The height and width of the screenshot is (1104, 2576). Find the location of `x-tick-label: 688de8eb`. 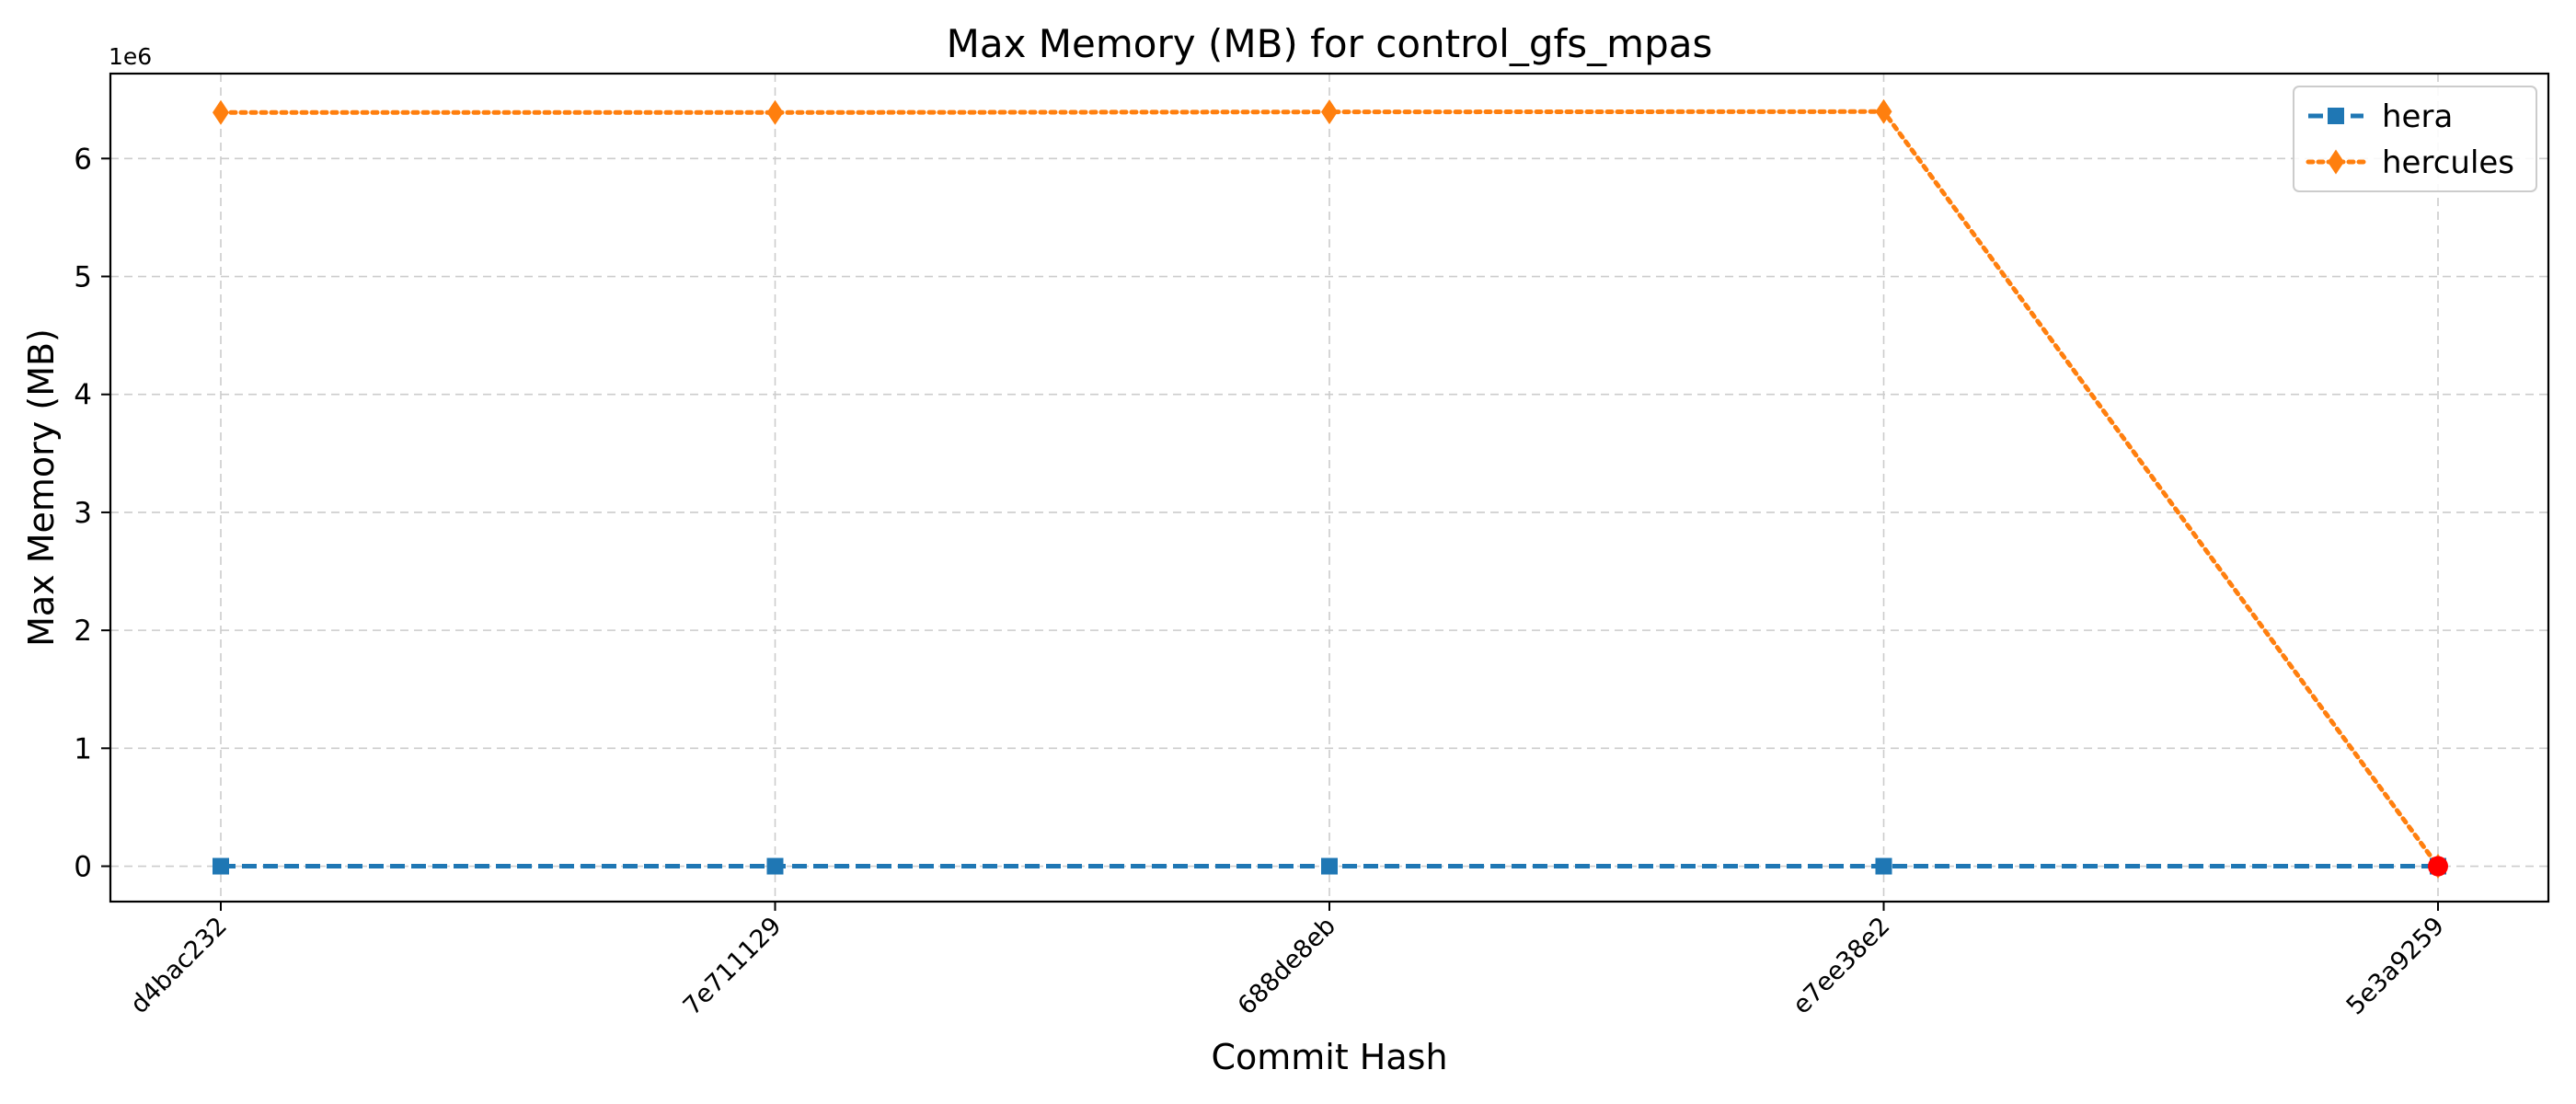

x-tick-label: 688de8eb is located at coordinates (1287, 966).